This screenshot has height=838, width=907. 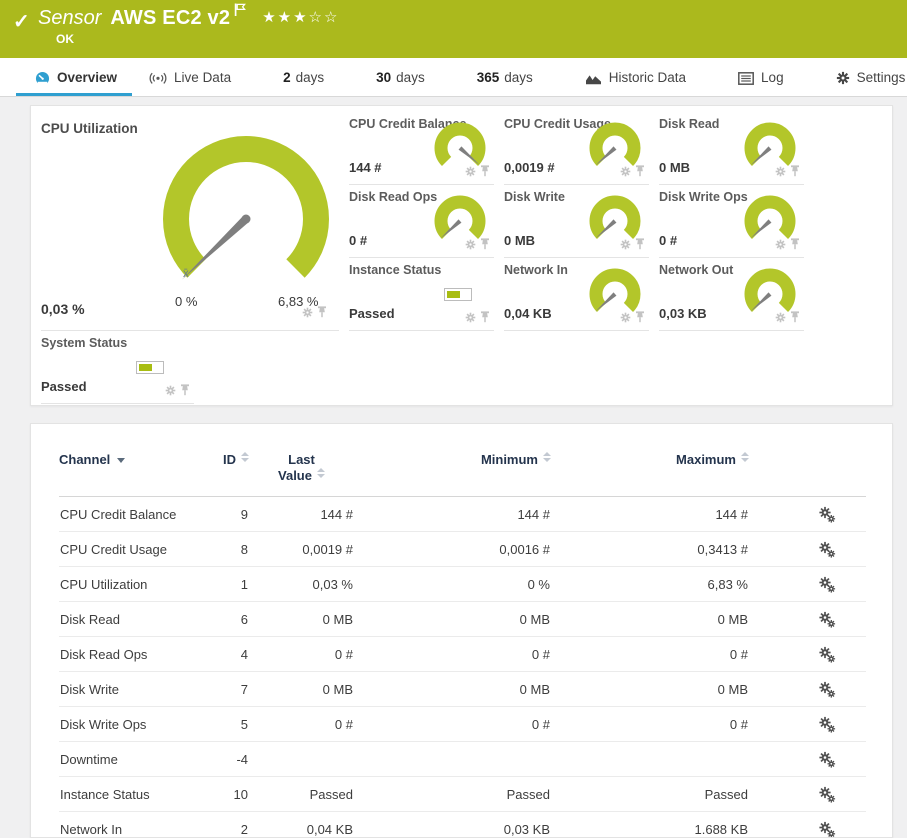 I want to click on tab-label: Log, so click(x=772, y=77).